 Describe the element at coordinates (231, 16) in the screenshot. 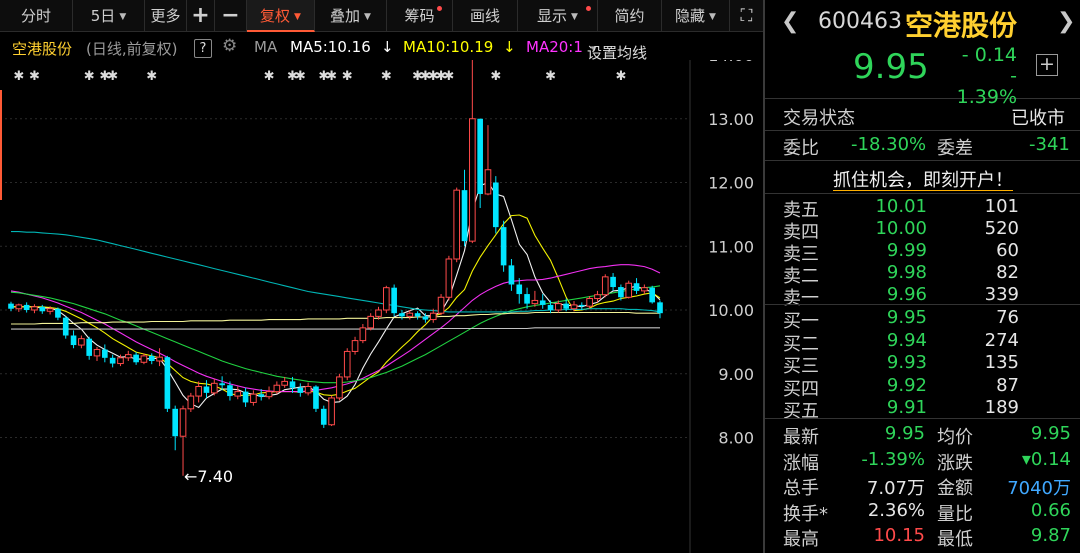

I see `zoom-out-button: −` at that location.